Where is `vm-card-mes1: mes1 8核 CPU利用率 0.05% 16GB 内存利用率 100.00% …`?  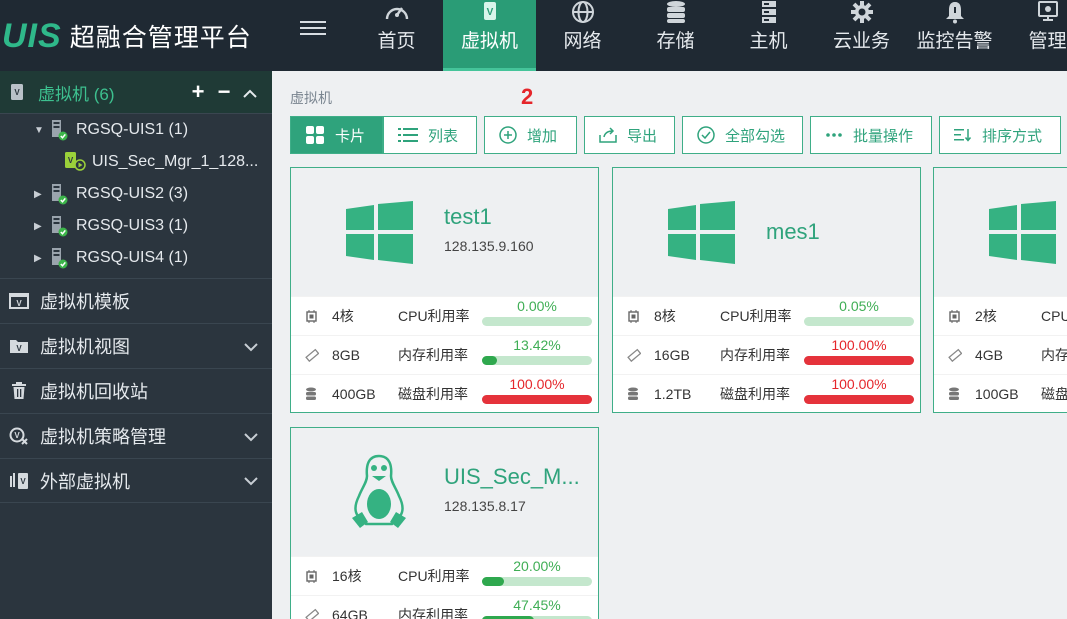
vm-card-mes1: mes1 8核 CPU利用率 0.05% 16GB 内存利用率 100.00% … is located at coordinates (766, 290).